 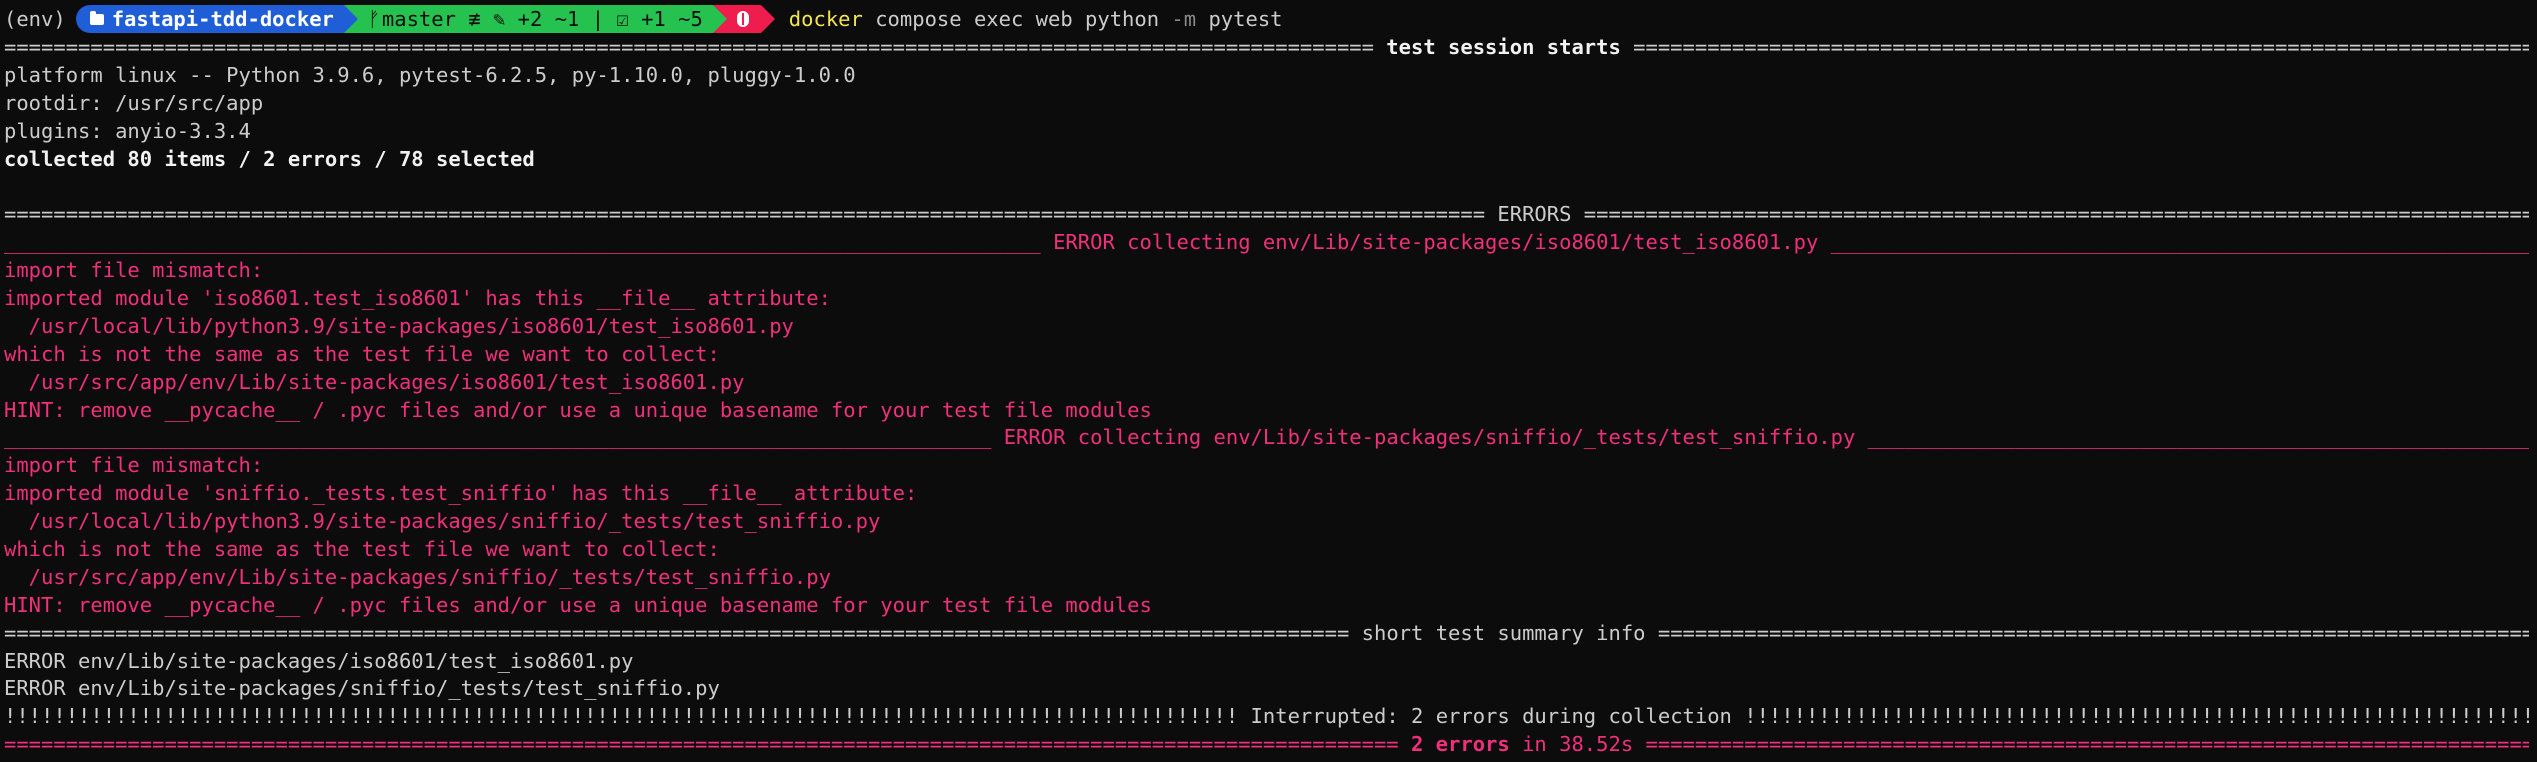 What do you see at coordinates (1491, 716) in the screenshot?
I see `interrupted-label: Interrupted: 2 errors during collection` at bounding box center [1491, 716].